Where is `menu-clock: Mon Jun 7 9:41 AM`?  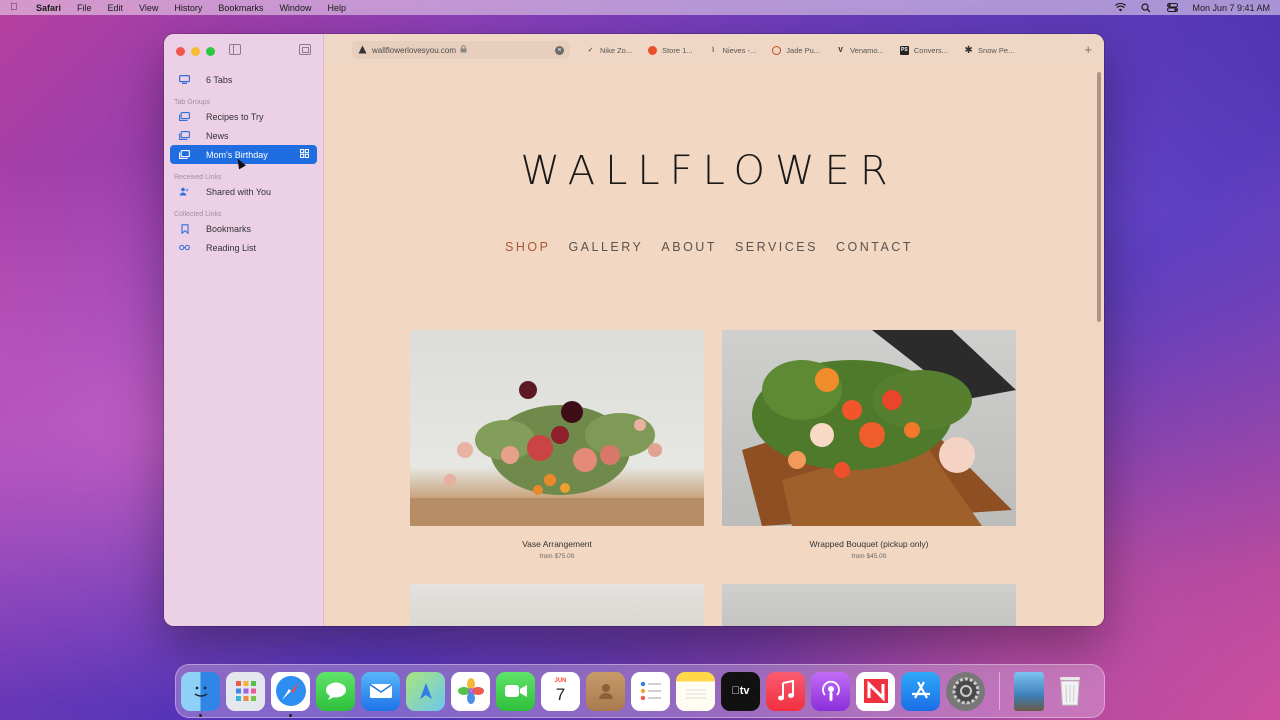
menu-clock: Mon Jun 7 9:41 AM is located at coordinates (1231, 8).